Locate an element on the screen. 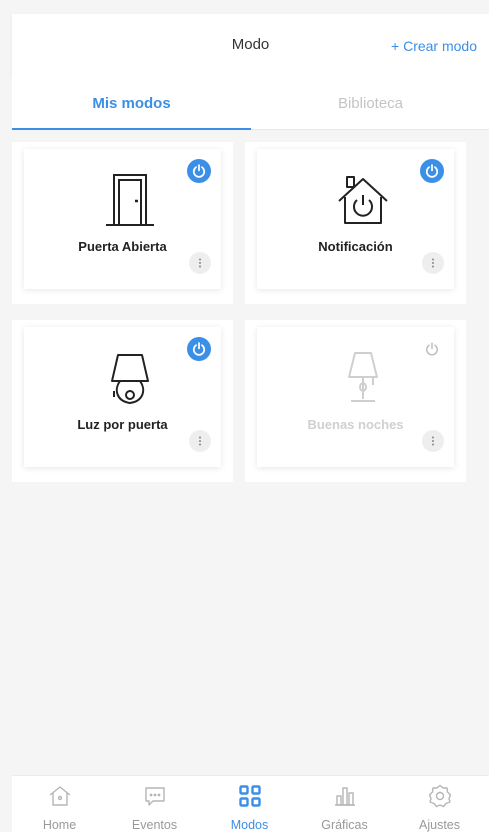 The image size is (489, 832). grid-icon is located at coordinates (250, 796).